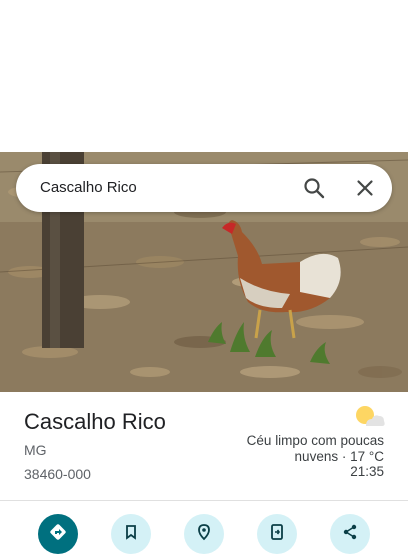 This screenshot has height=554, width=408. Describe the element at coordinates (339, 456) in the screenshot. I see `weather-condition-line2: nuvens · 17 °C` at that location.